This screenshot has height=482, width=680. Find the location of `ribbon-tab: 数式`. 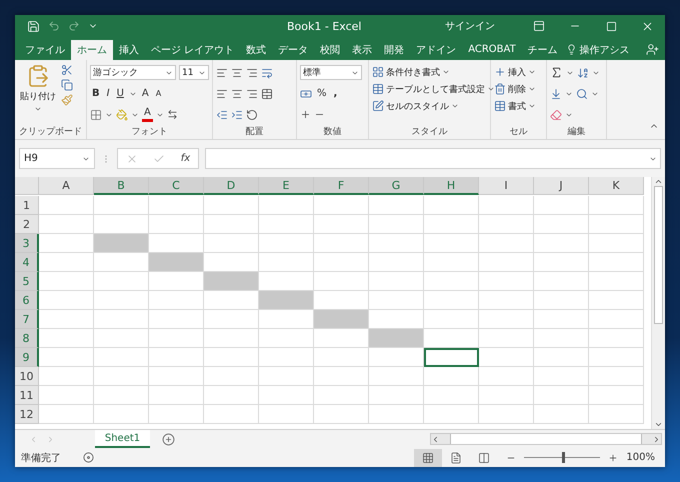

ribbon-tab: 数式 is located at coordinates (256, 50).